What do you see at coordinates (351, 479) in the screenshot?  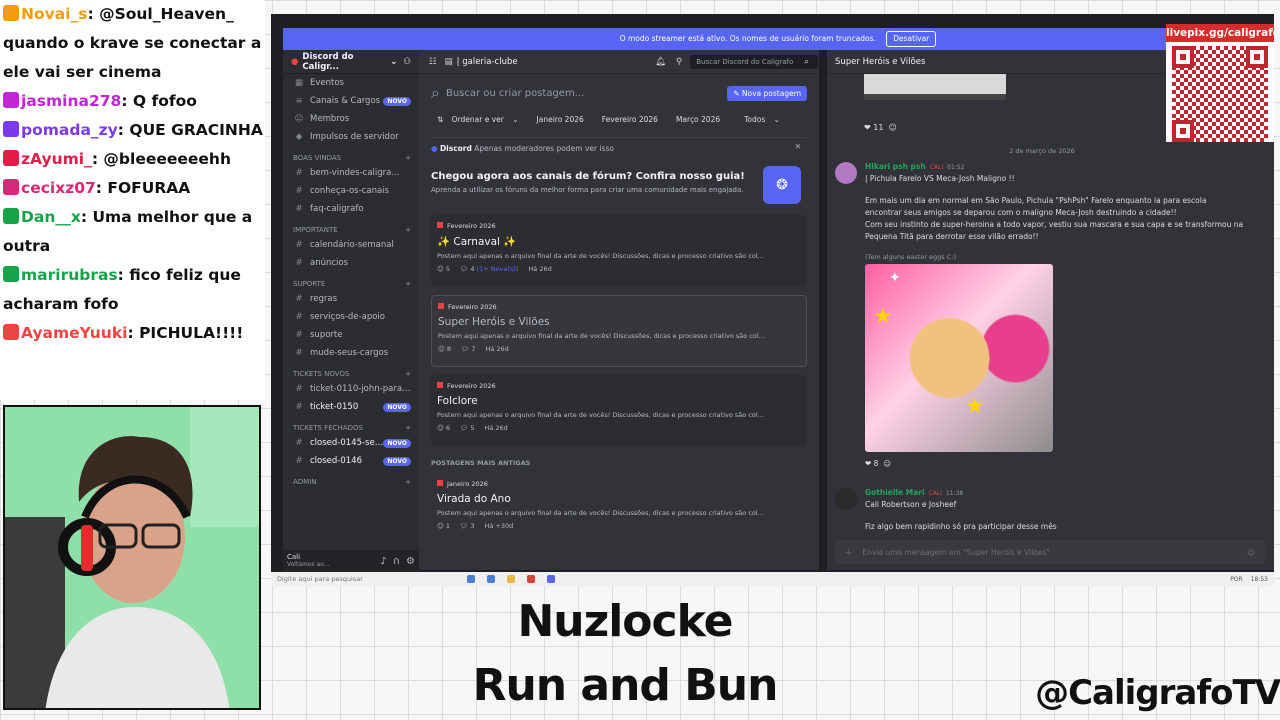 I see `channel-category: ADMIN +` at bounding box center [351, 479].